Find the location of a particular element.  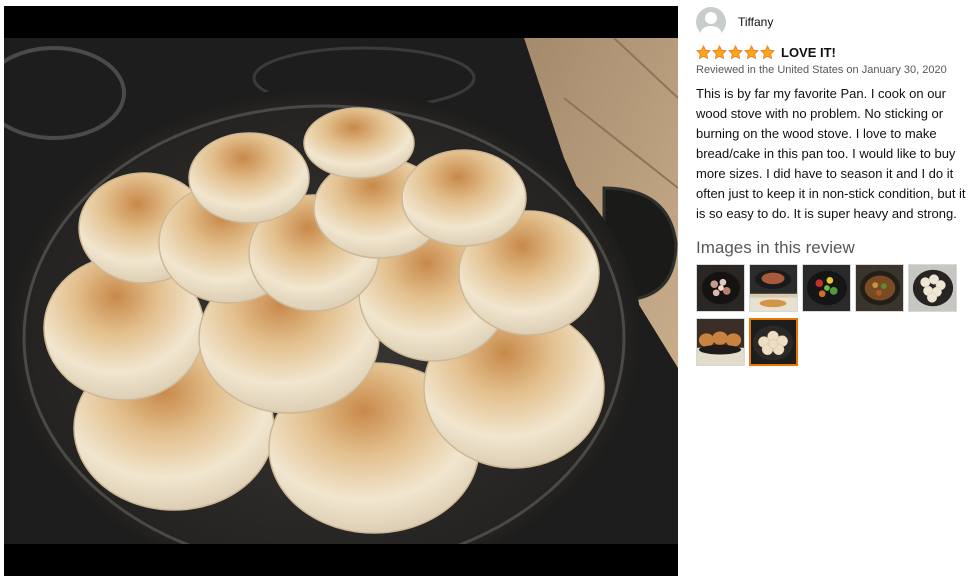

thumbnail-6-image is located at coordinates (720, 342).